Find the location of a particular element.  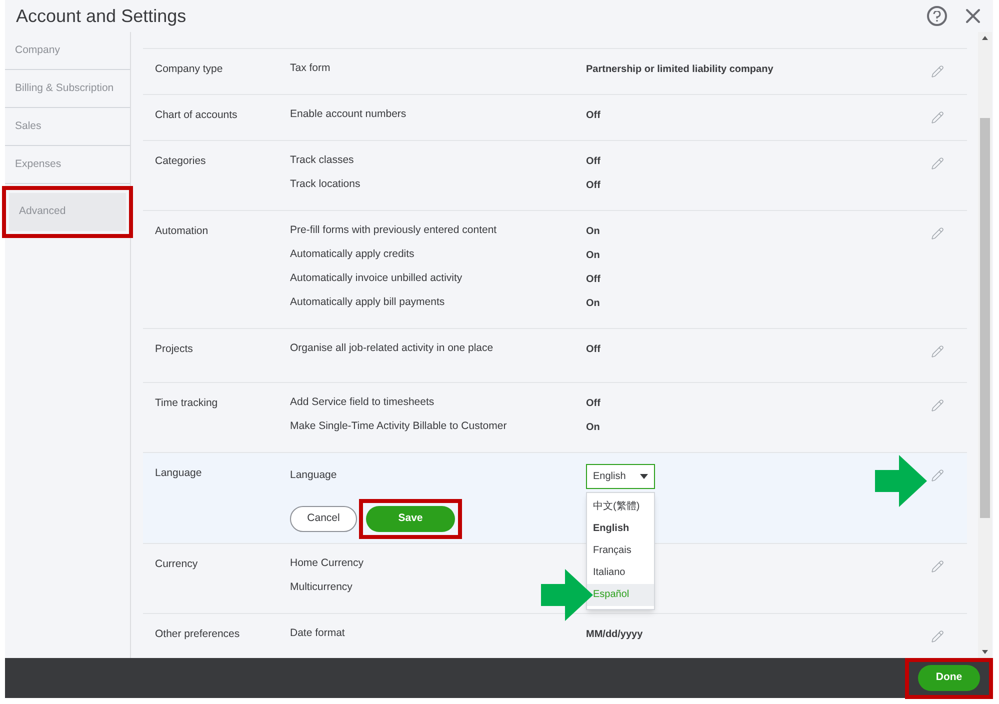

help-button is located at coordinates (937, 16).